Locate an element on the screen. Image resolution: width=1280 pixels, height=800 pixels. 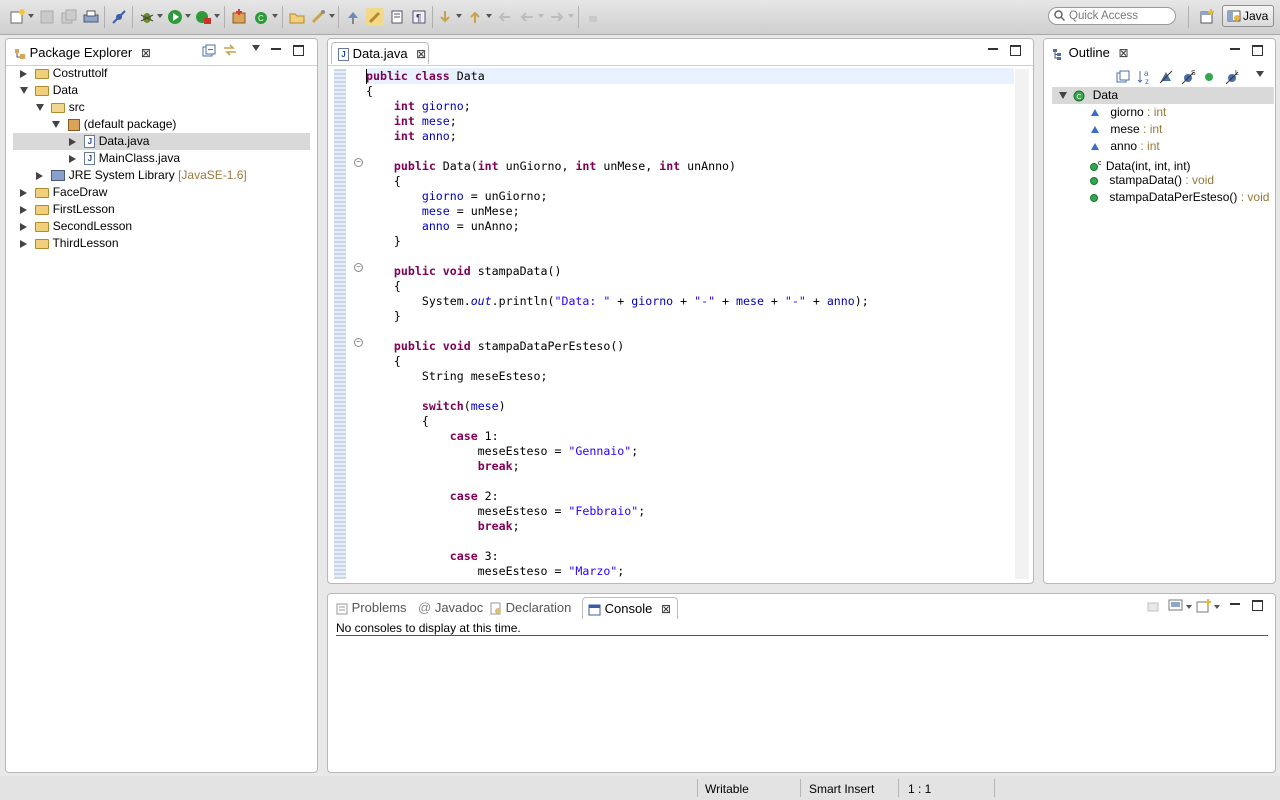
tree-item-jre-library: JRE System Library [JavaSE-1.6] is located at coordinates (141, 175).